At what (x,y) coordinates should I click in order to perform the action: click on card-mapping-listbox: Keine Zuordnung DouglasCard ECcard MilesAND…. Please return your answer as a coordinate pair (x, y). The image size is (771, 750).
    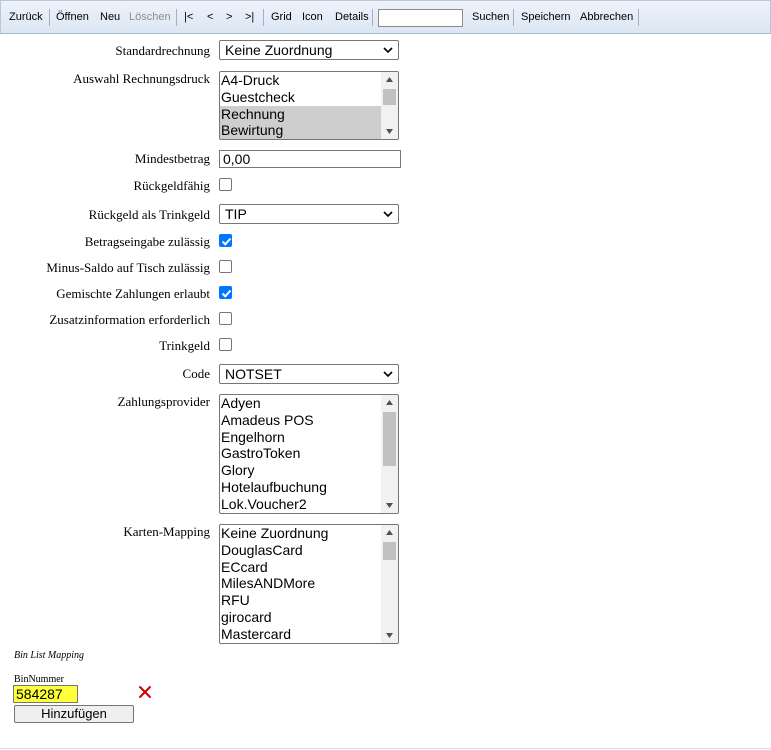
    Looking at the image, I should click on (309, 584).